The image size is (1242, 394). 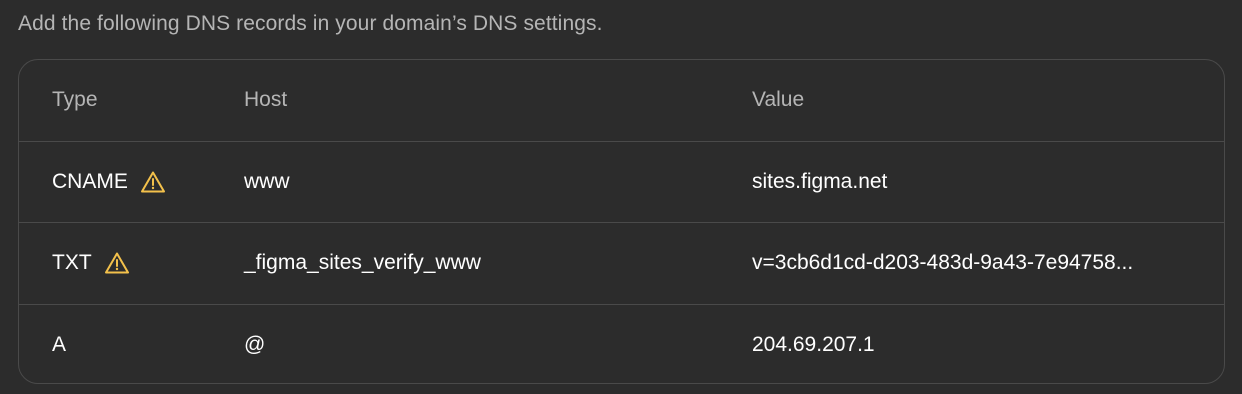 I want to click on record-type-label: A, so click(x=59, y=345).